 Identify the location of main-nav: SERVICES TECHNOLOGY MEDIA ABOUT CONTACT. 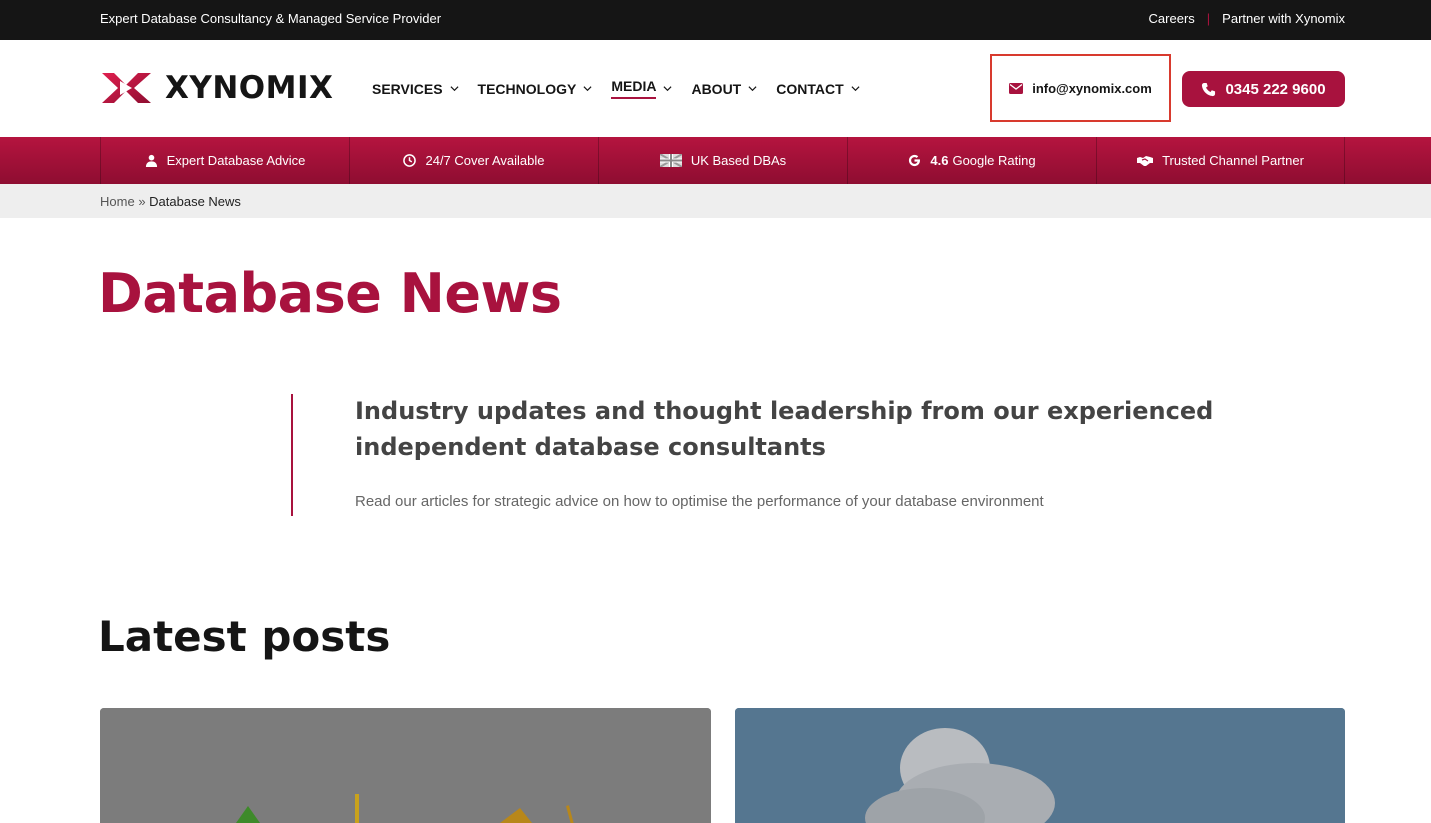
(625, 88).